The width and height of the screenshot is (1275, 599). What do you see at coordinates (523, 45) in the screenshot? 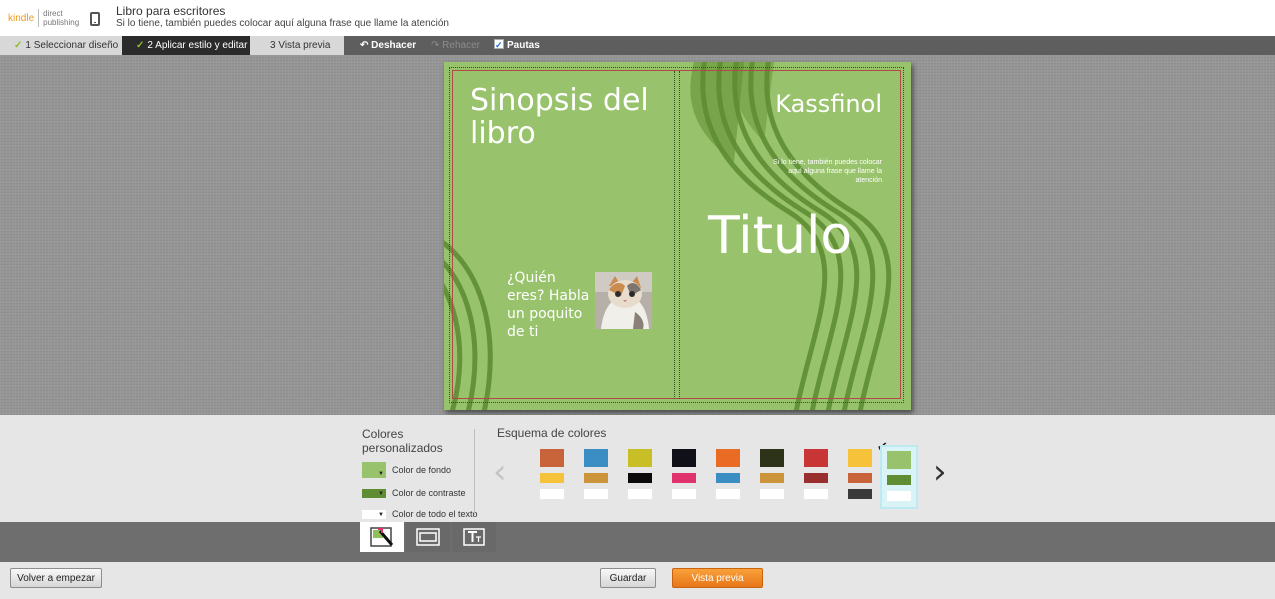
I see `guides-label: Pautas` at bounding box center [523, 45].